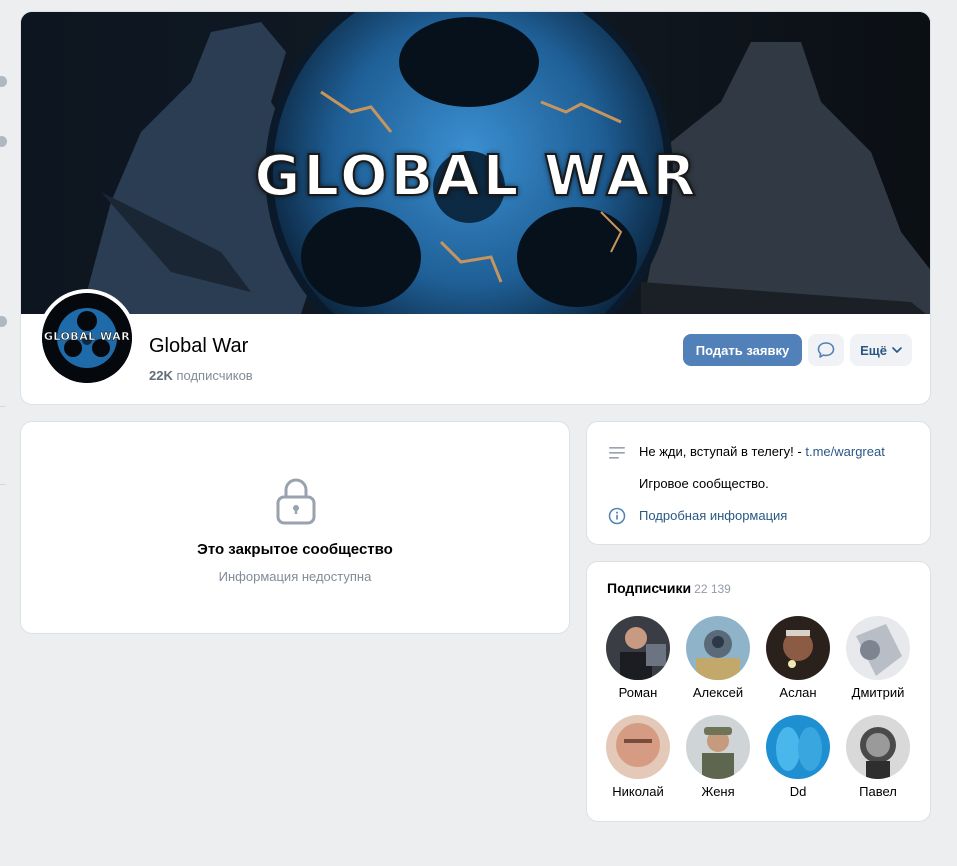 Image resolution: width=957 pixels, height=866 pixels. I want to click on member-name: Аслан, so click(798, 692).